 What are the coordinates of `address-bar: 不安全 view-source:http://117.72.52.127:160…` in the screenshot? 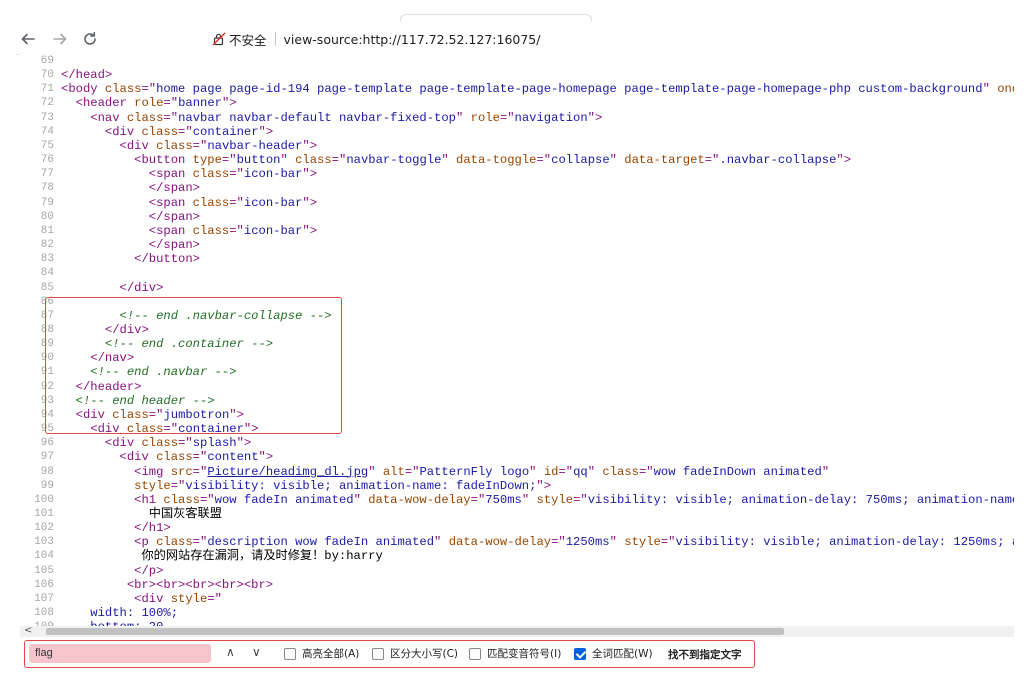 It's located at (376, 39).